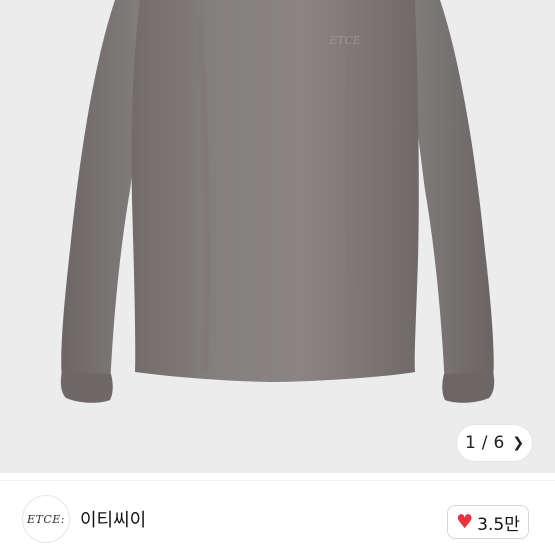 This screenshot has width=555, height=555. I want to click on shop-bar: ETCE: 이티씨이 ♥ 3.5만, so click(277, 518).